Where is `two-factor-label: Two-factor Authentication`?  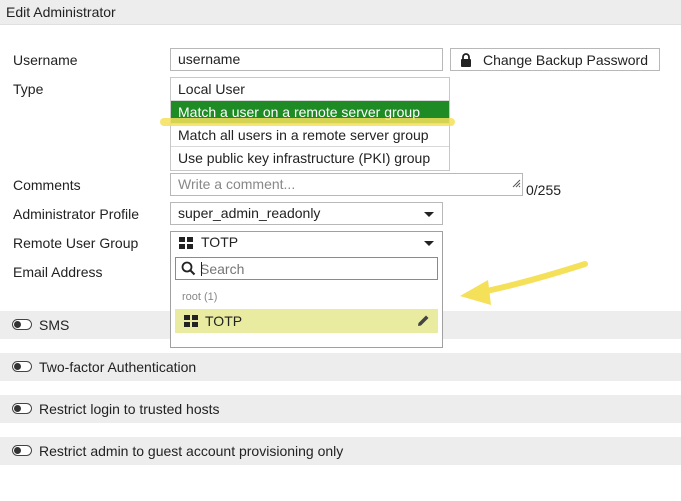 two-factor-label: Two-factor Authentication is located at coordinates (118, 367).